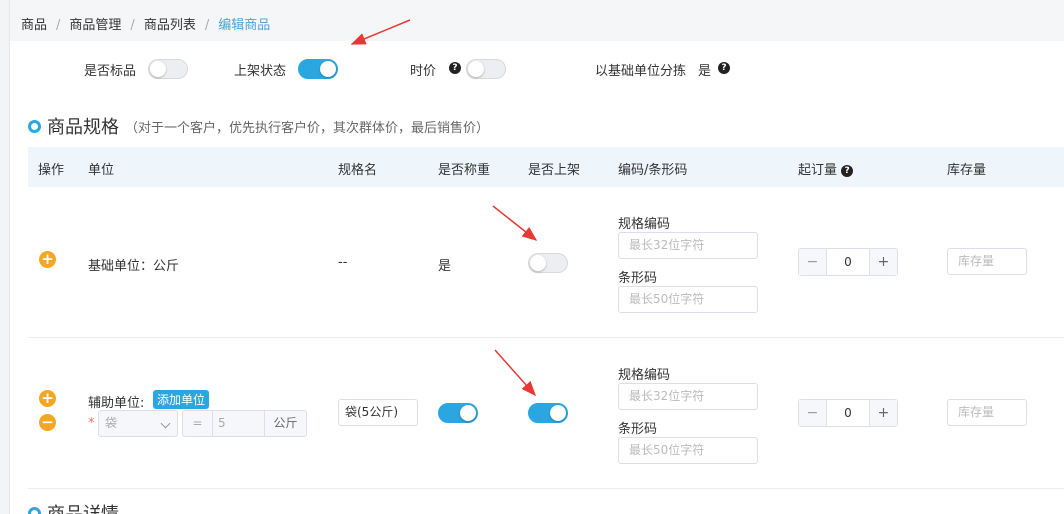  Describe the element at coordinates (91, 423) in the screenshot. I see `required-mark: *` at that location.